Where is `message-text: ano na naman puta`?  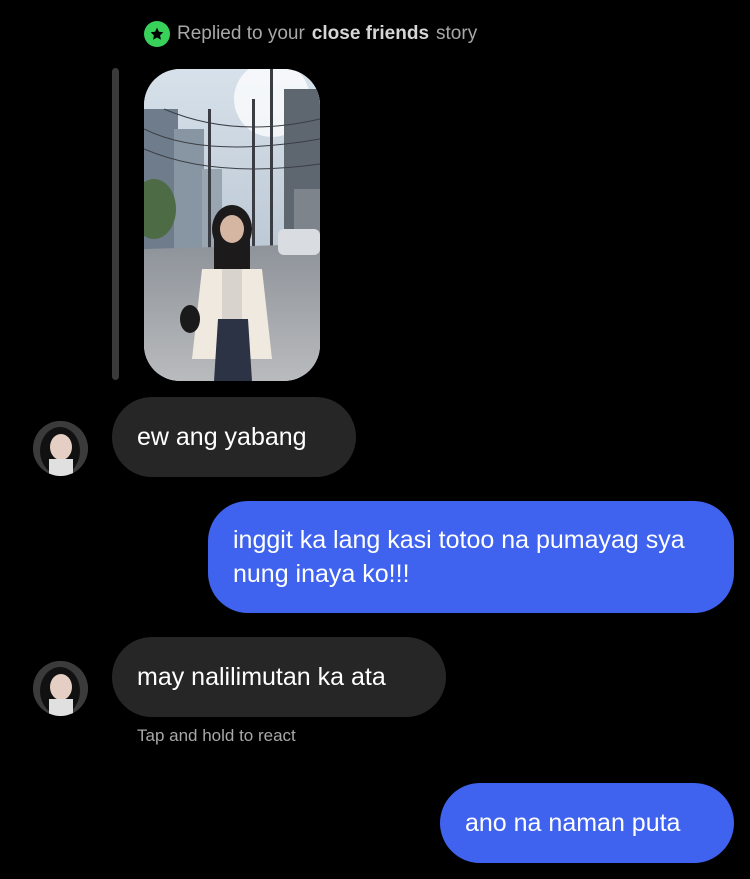
message-text: ano na naman puta is located at coordinates (573, 823).